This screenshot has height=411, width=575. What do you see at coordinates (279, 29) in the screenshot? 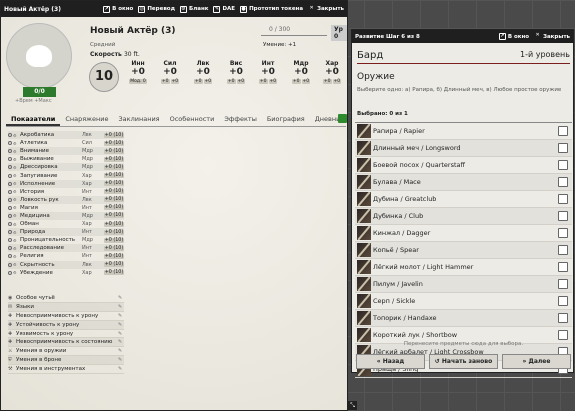
I see `xp-field: 0 / 300` at bounding box center [279, 29].